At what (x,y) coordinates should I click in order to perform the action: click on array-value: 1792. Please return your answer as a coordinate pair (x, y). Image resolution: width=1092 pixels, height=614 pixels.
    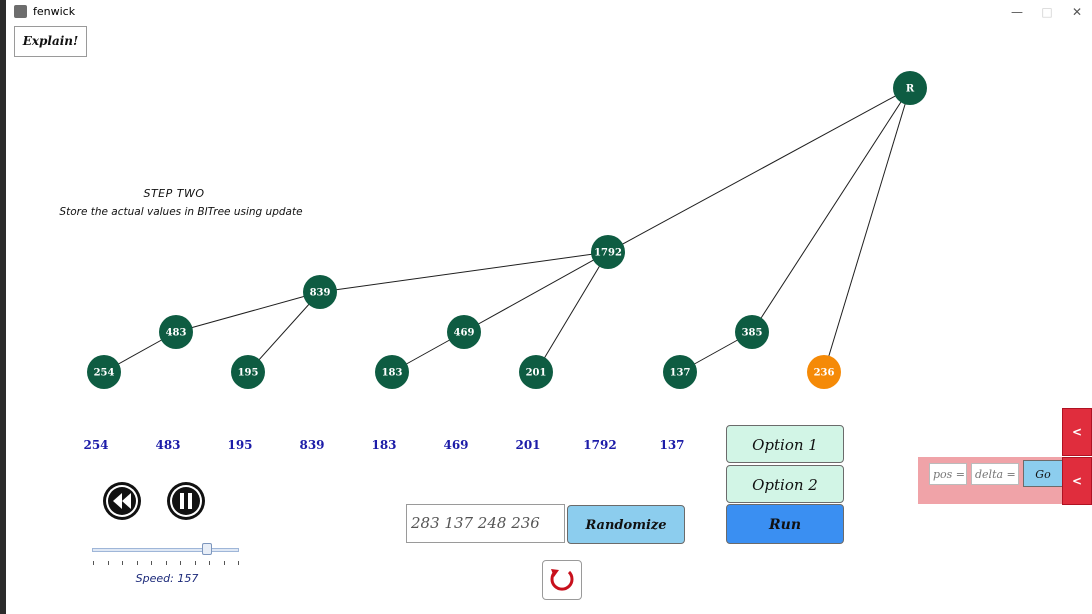
    Looking at the image, I should click on (600, 445).